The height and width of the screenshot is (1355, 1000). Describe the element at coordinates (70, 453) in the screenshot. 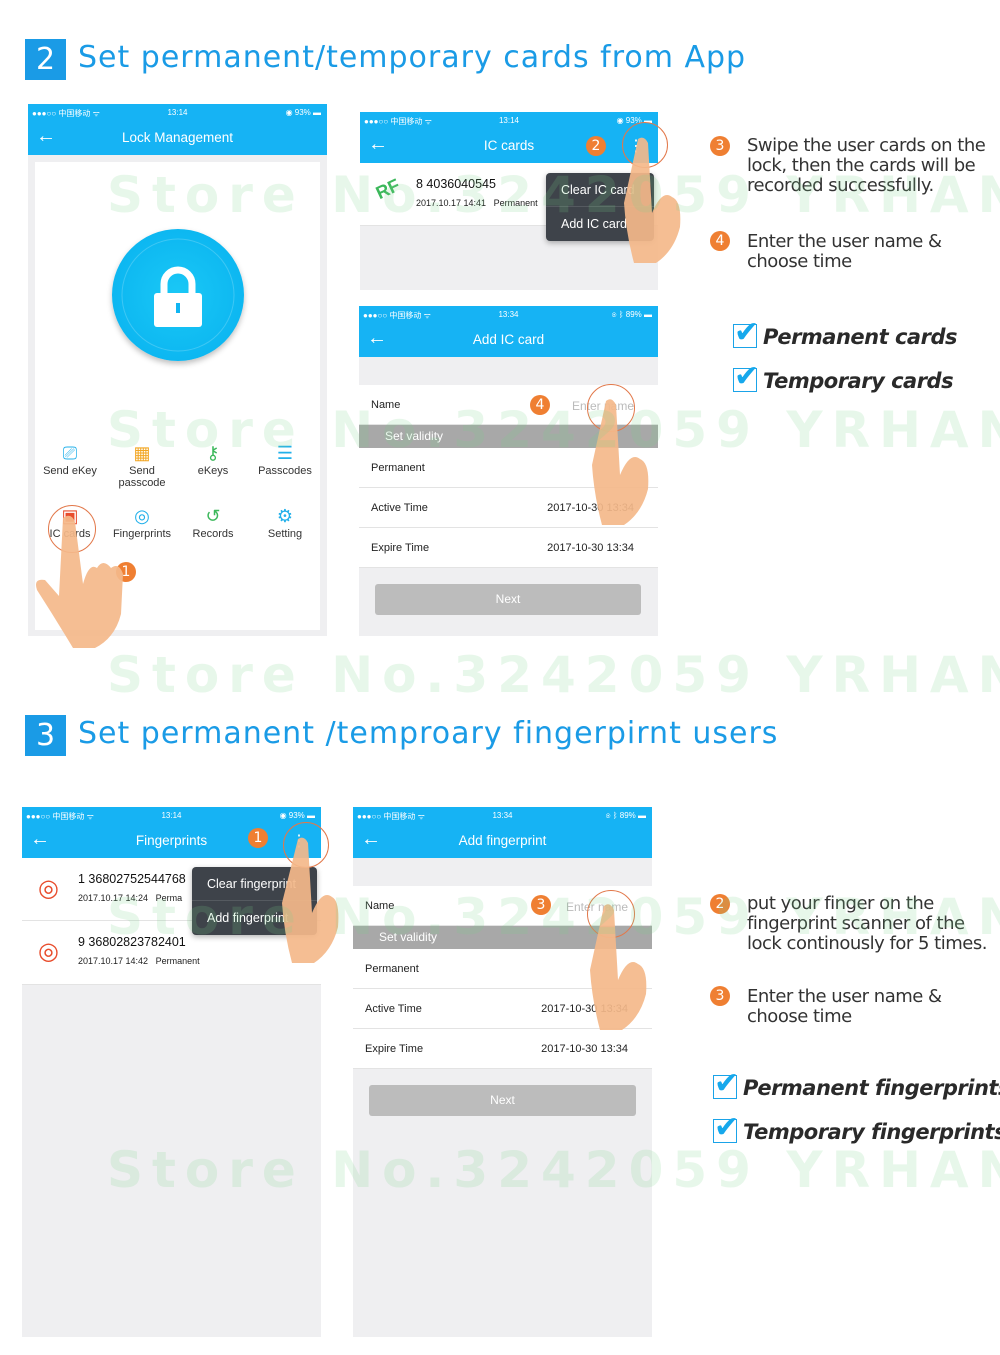

I see `ekey-send-icon: ⎚` at that location.